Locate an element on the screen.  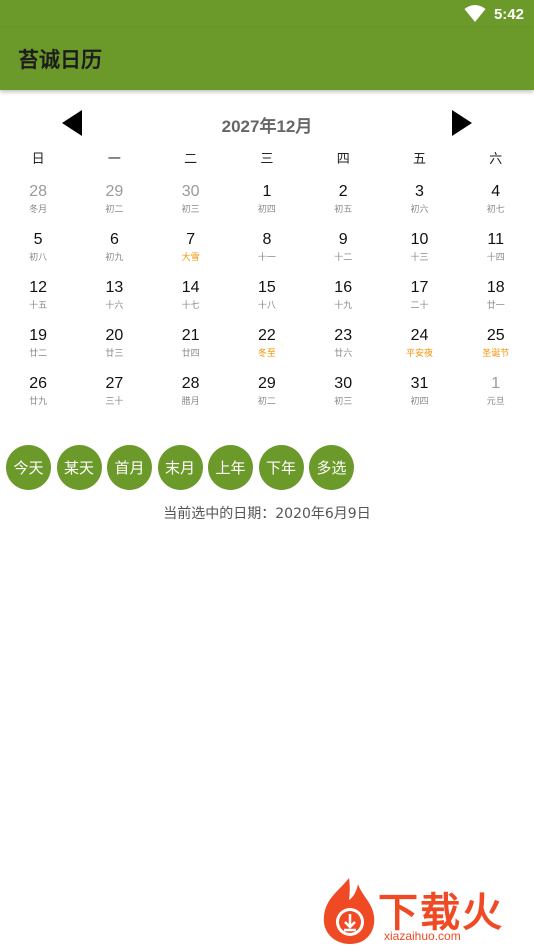
lunar-date-label: 圣诞节 is located at coordinates (496, 354).